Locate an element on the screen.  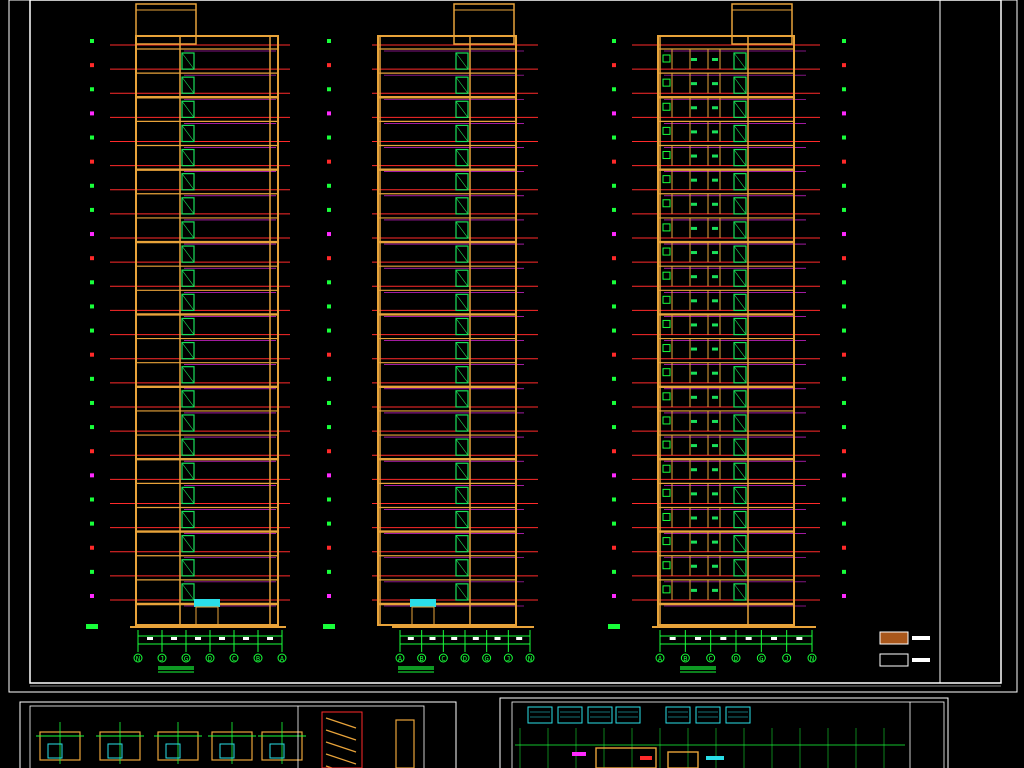
entrance-door is located at coordinates (207, 616).